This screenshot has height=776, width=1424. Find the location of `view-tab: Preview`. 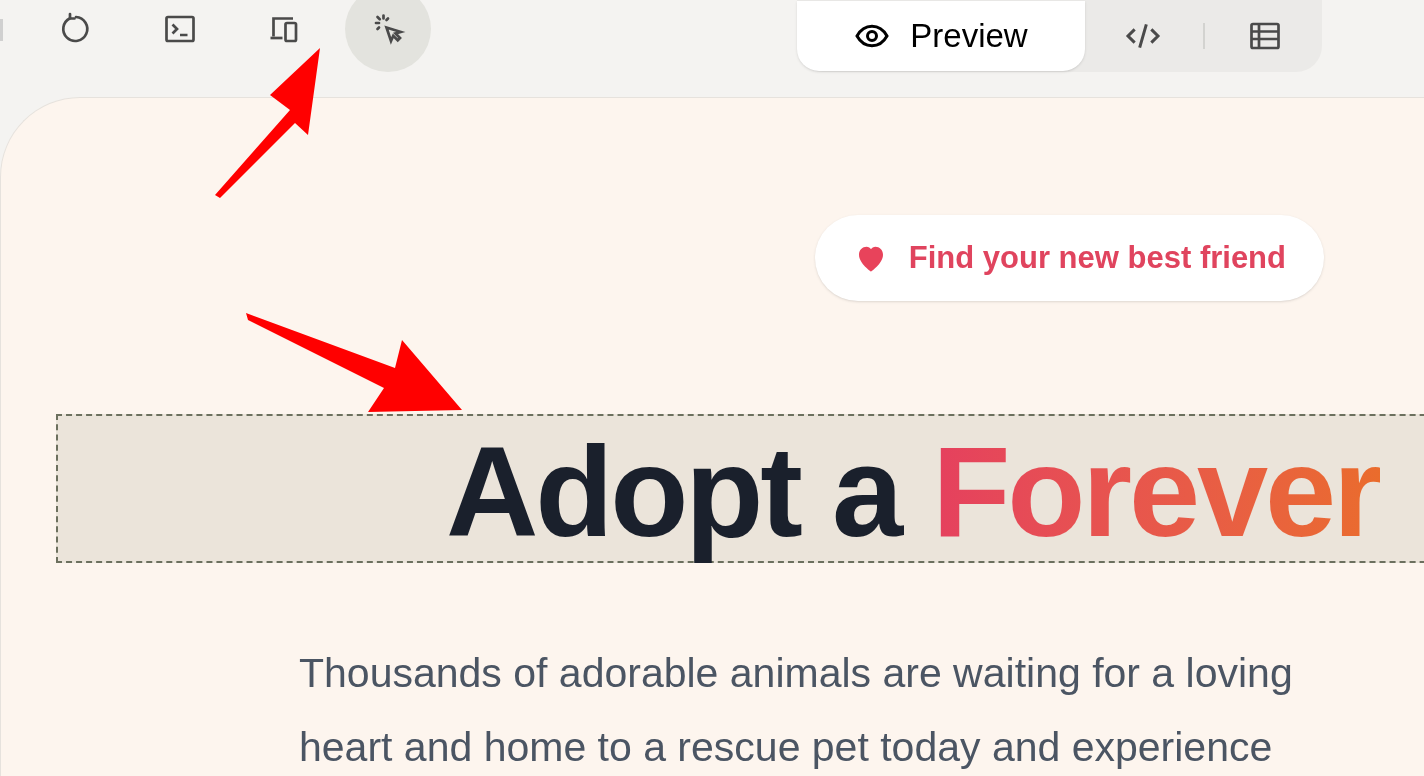

view-tab: Preview is located at coordinates (941, 36).